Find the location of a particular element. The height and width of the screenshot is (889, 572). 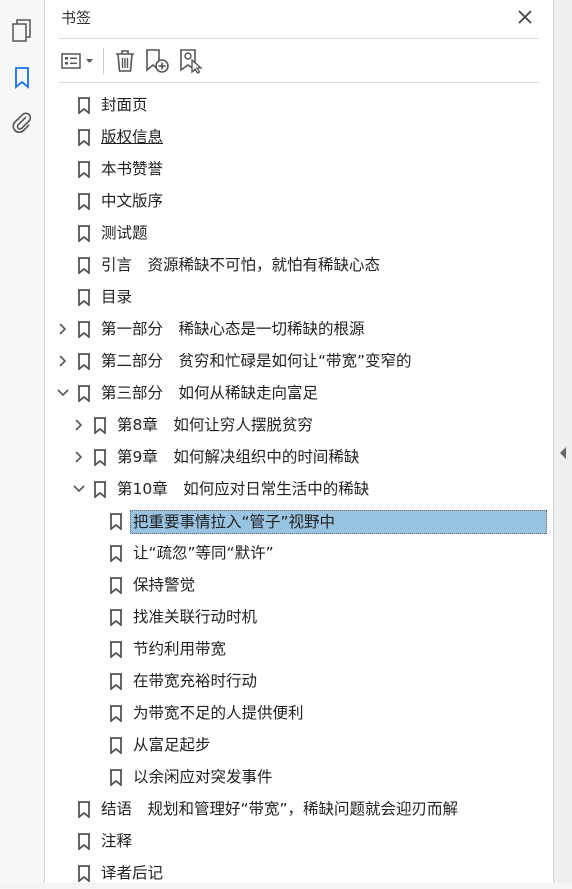

bookmark-properties-button is located at coordinates (191, 61).